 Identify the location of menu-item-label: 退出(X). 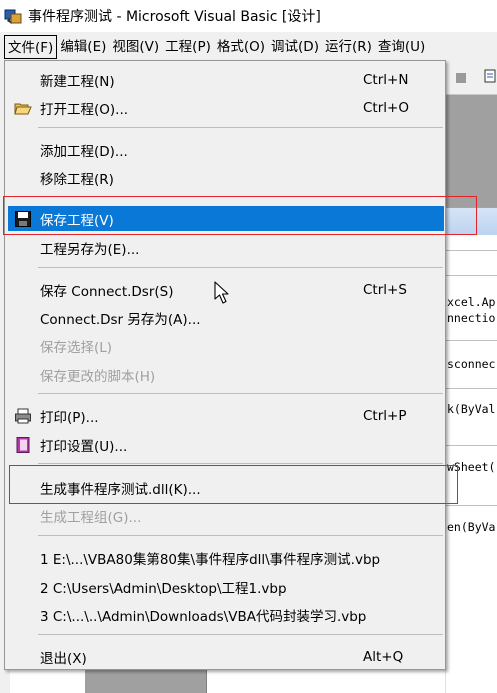
(63, 658).